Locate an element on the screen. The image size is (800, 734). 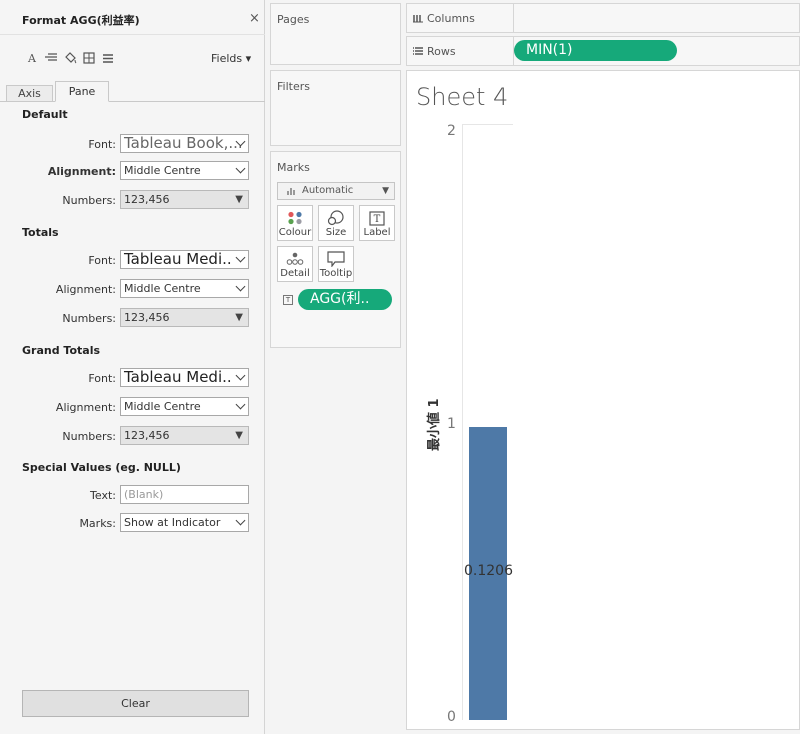
clear-button: Clear is located at coordinates (135, 703).